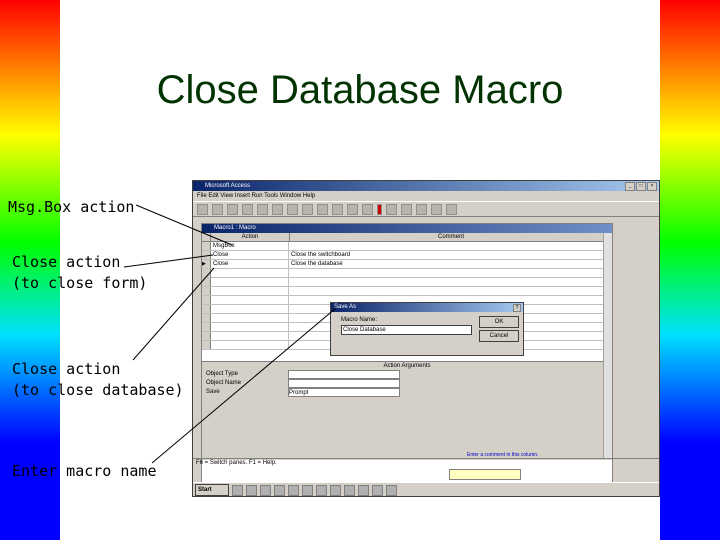 The width and height of the screenshot is (720, 540). What do you see at coordinates (173, 314) in the screenshot?
I see `callout-line-close-database` at bounding box center [173, 314].